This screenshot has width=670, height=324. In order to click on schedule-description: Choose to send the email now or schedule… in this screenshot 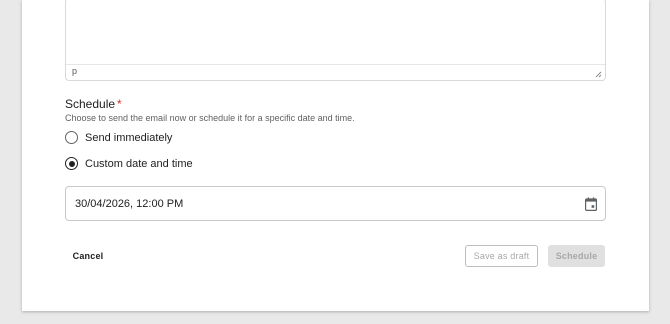, I will do `click(210, 118)`.